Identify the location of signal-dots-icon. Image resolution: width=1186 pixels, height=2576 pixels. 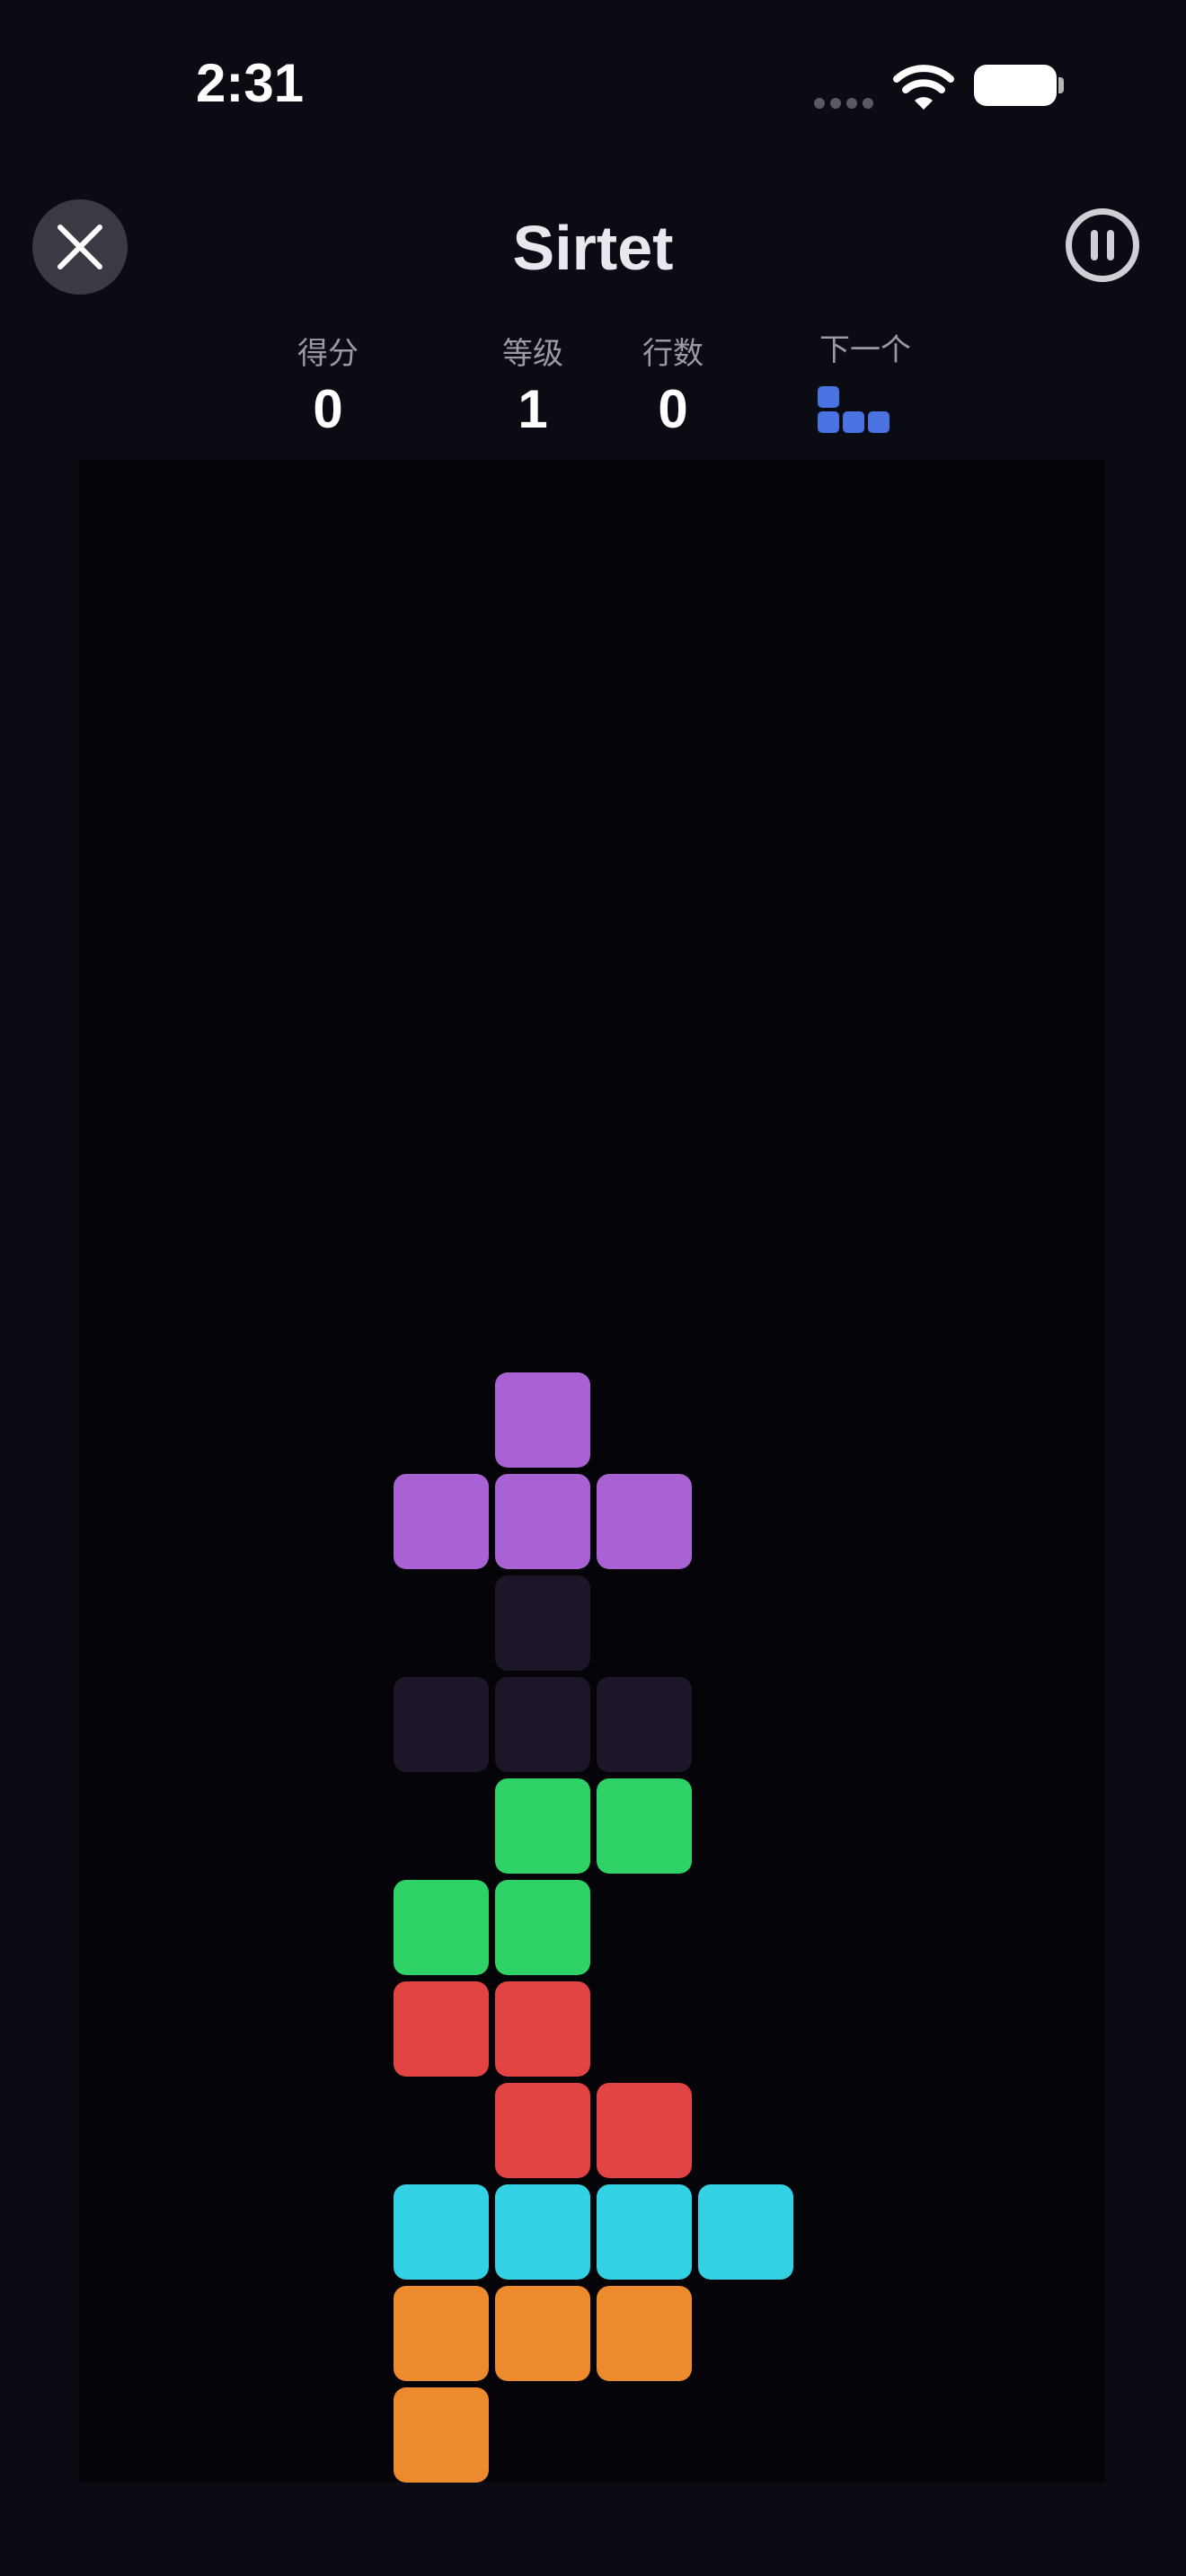
(844, 103).